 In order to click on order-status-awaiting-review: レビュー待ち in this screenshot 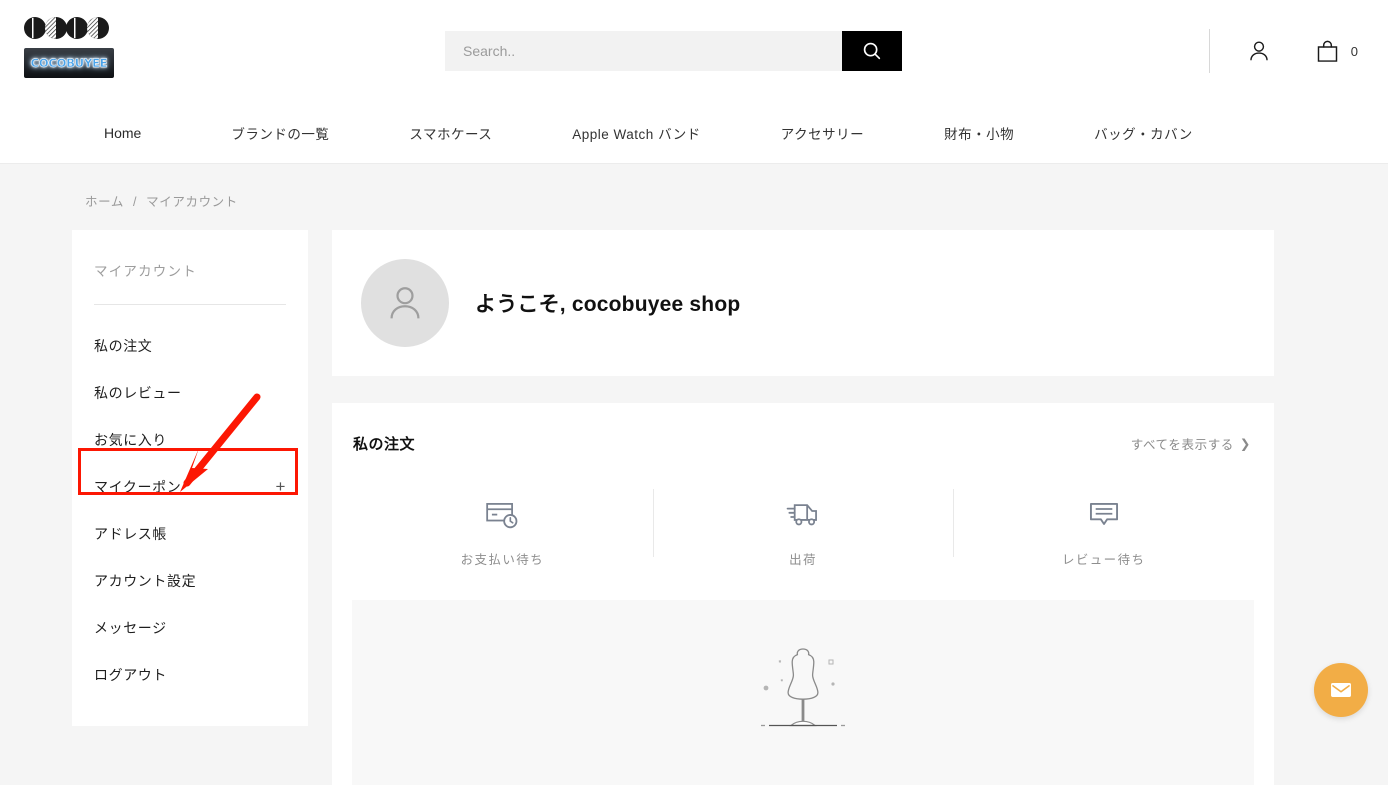, I will do `click(1103, 534)`.